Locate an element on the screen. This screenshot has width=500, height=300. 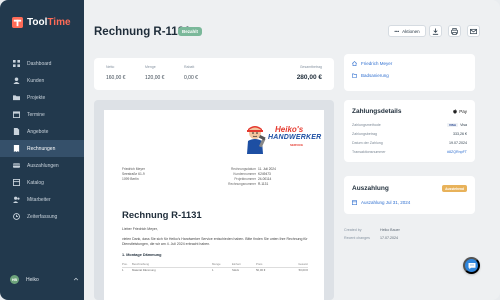
sidebar-item-katalog: Katalog is located at coordinates (42, 182).